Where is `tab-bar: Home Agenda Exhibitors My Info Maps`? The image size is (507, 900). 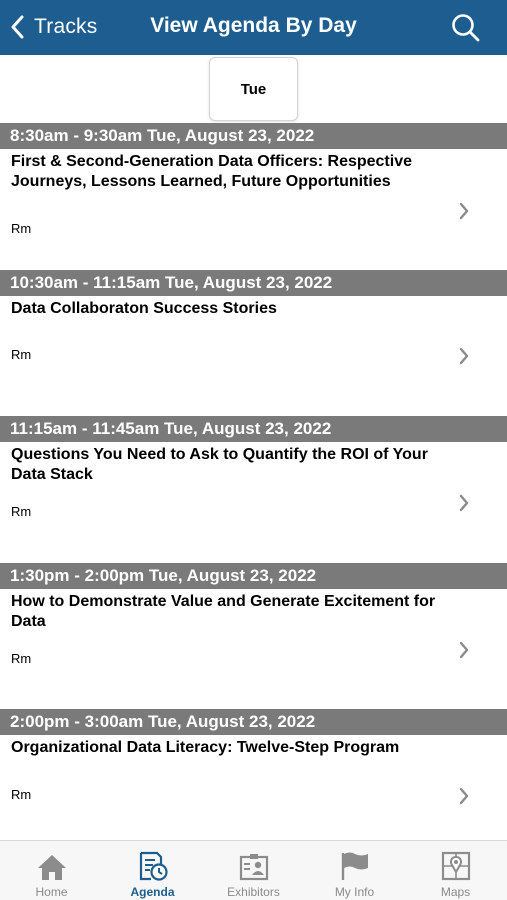 tab-bar: Home Agenda Exhibitors My Info Maps is located at coordinates (253, 870).